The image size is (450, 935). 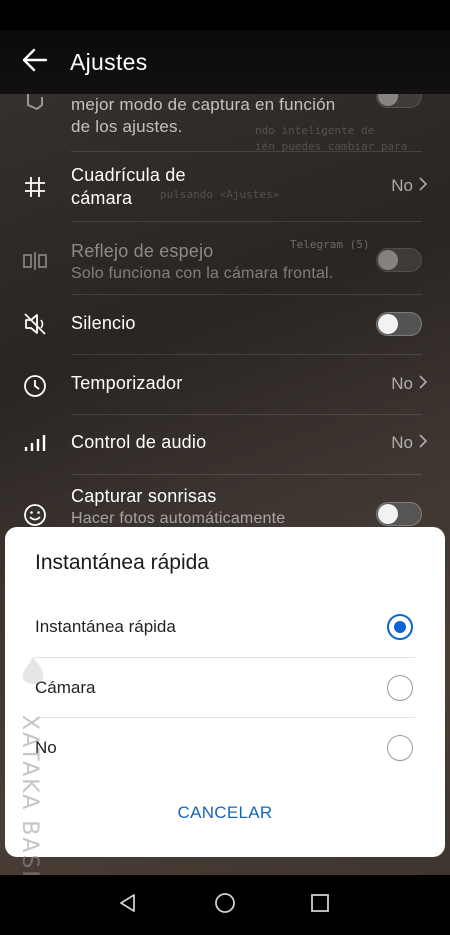 I want to click on settings-row-timer: Temporizador No, so click(x=225, y=384).